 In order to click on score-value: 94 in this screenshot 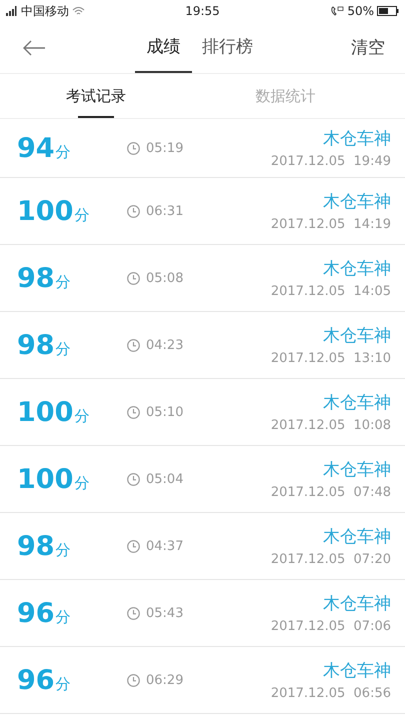, I will do `click(36, 148)`.